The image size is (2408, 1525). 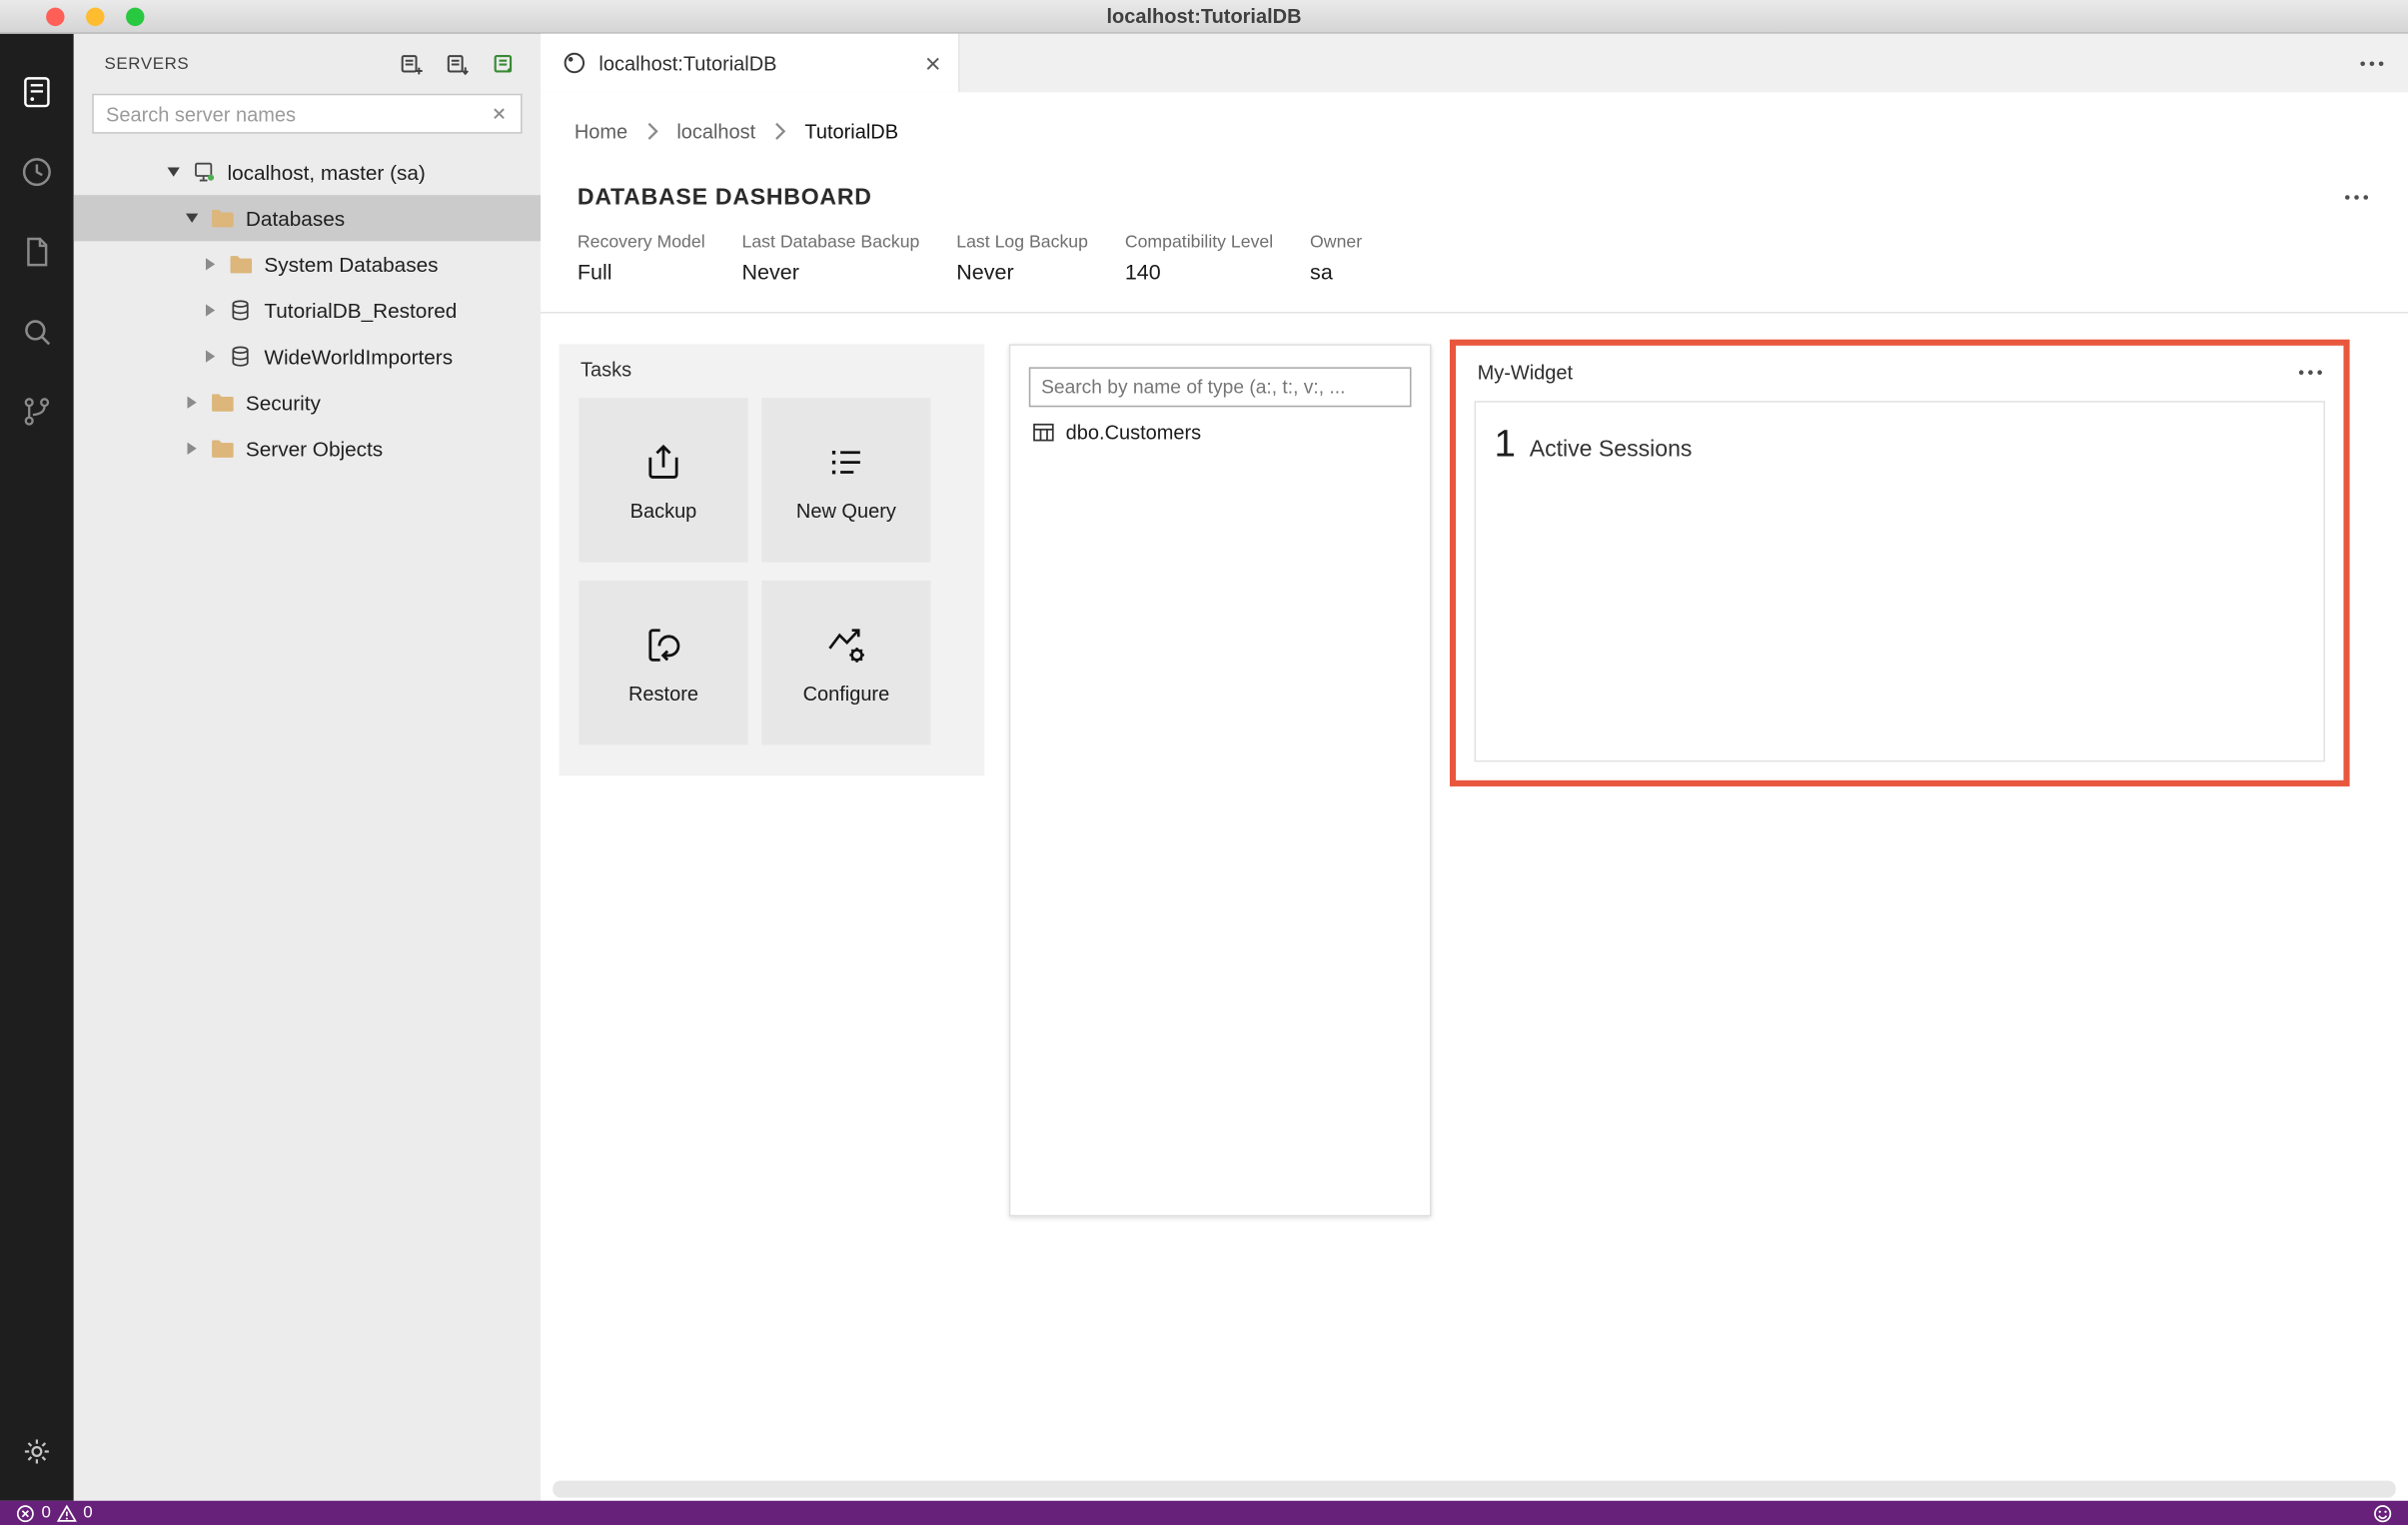 What do you see at coordinates (240, 356) in the screenshot?
I see `database-icon` at bounding box center [240, 356].